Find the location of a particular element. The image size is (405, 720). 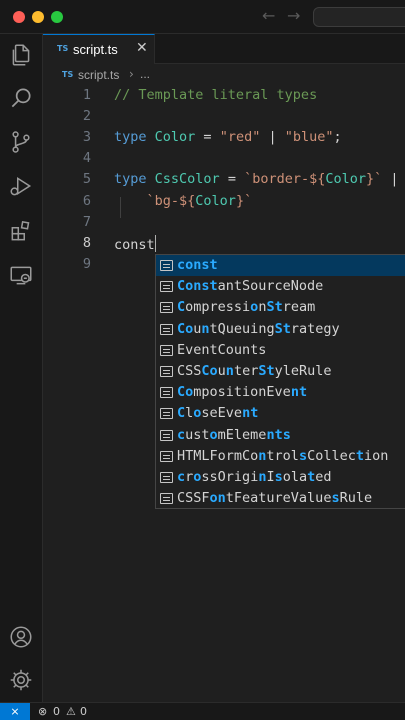

suggestion-text: ream is located at coordinates (299, 307).